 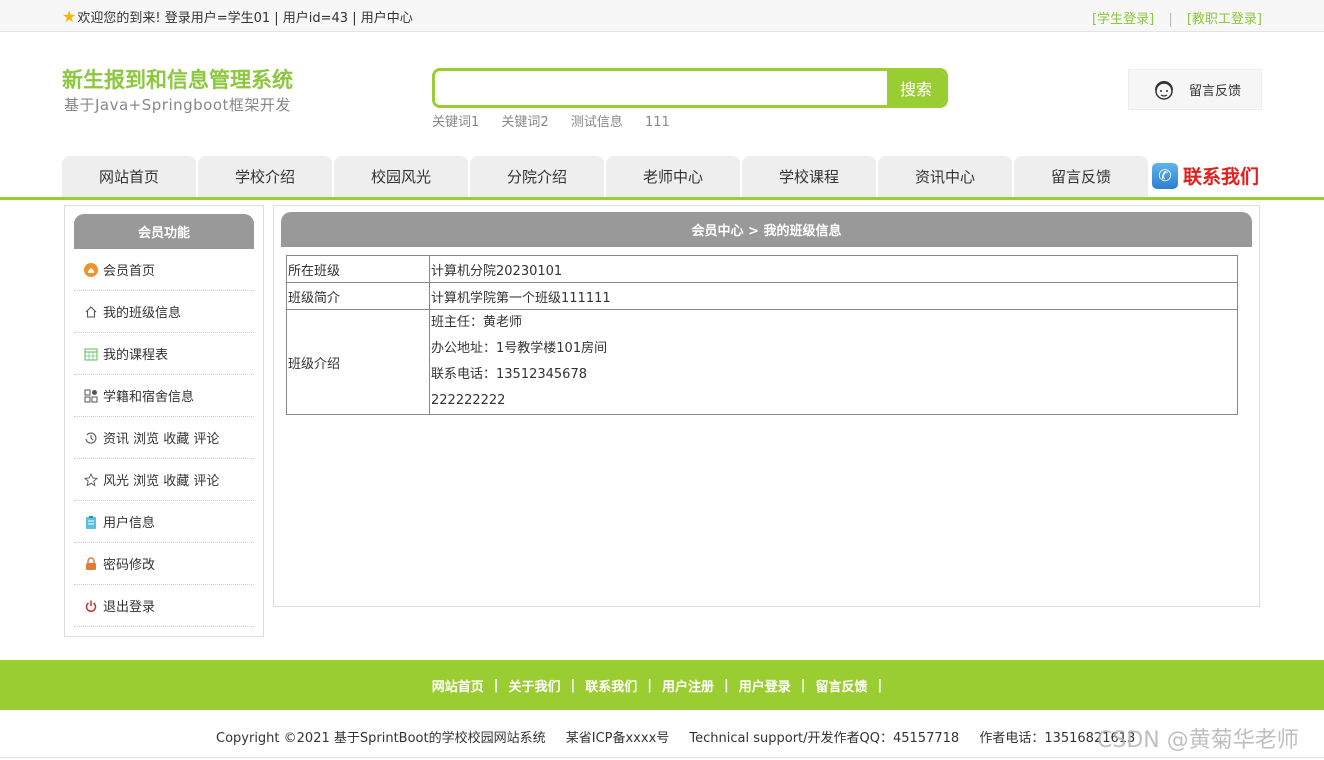 What do you see at coordinates (455, 122) in the screenshot?
I see `keyword-link: 关键词1` at bounding box center [455, 122].